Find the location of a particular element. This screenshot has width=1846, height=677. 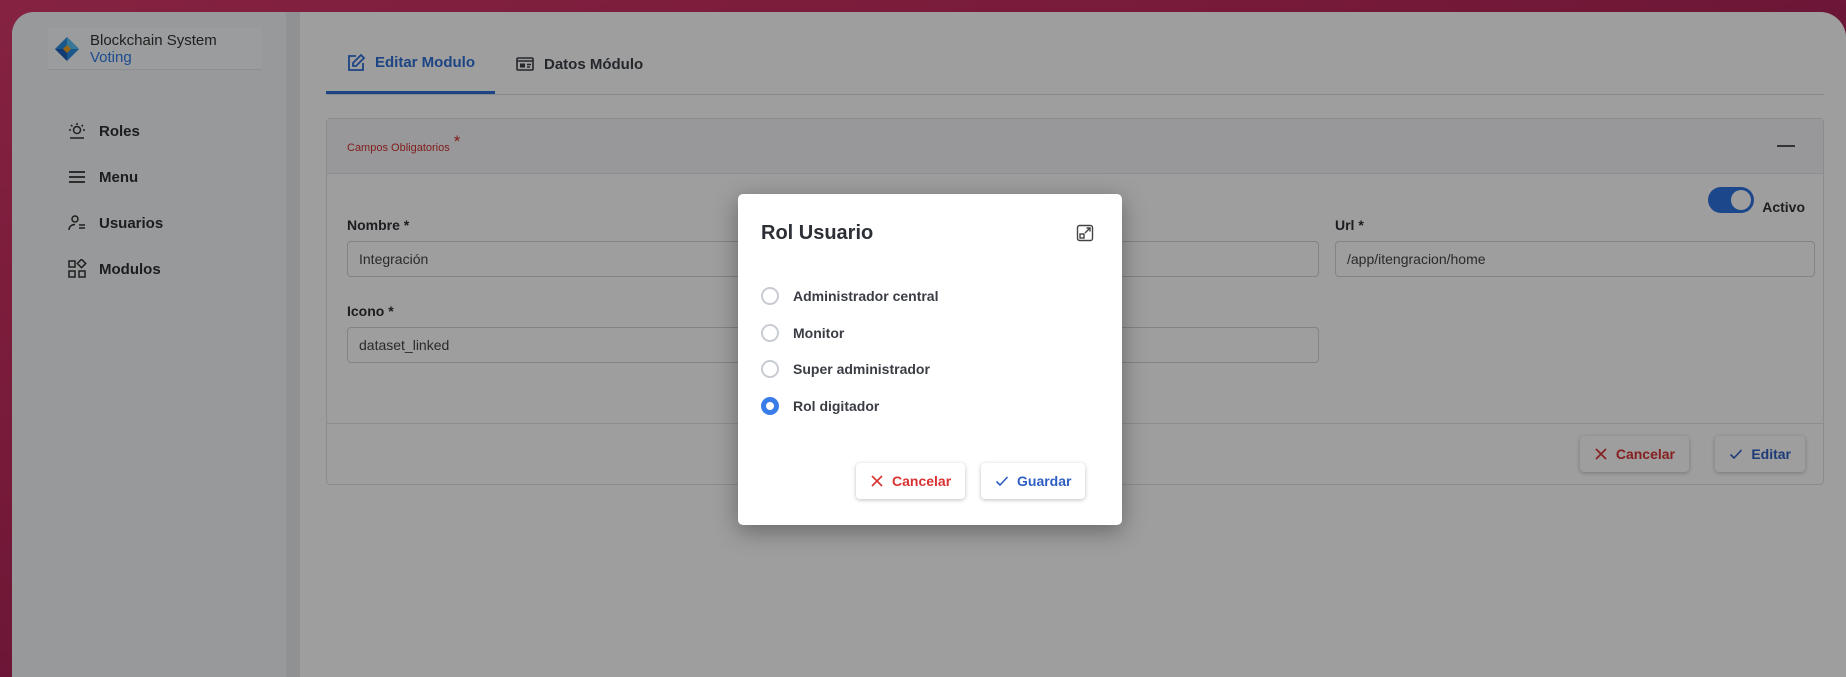

option-label: Super administrador is located at coordinates (861, 369).